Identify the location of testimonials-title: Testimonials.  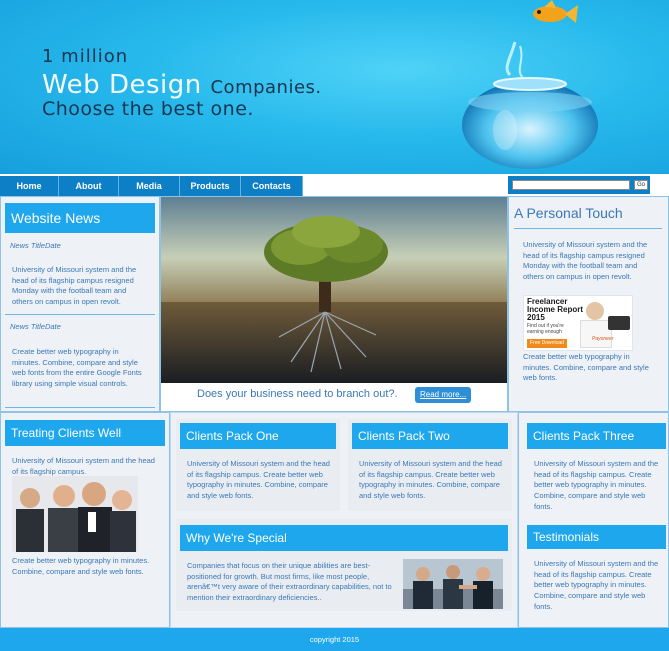
(596, 537).